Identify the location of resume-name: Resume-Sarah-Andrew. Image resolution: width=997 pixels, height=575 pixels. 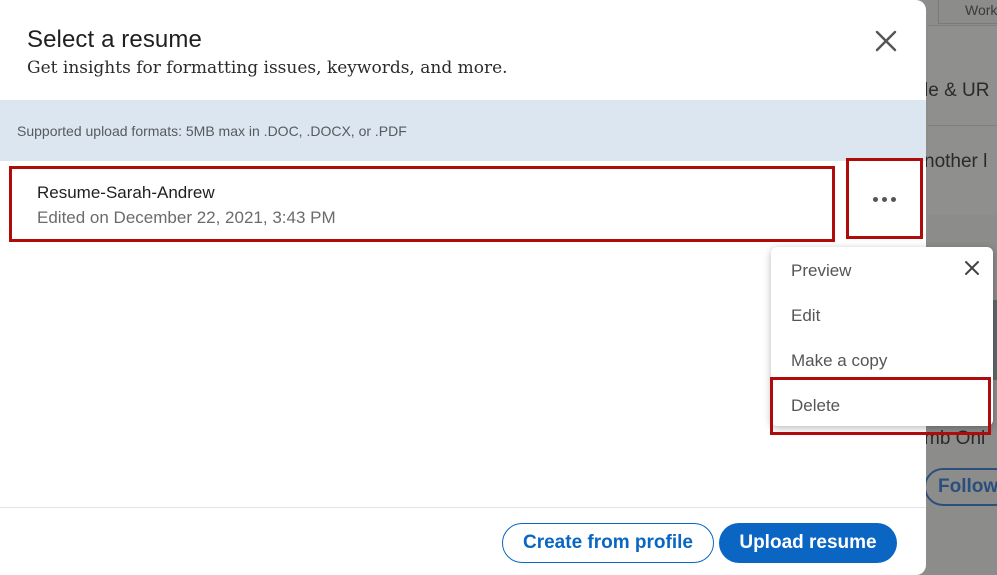
(126, 192).